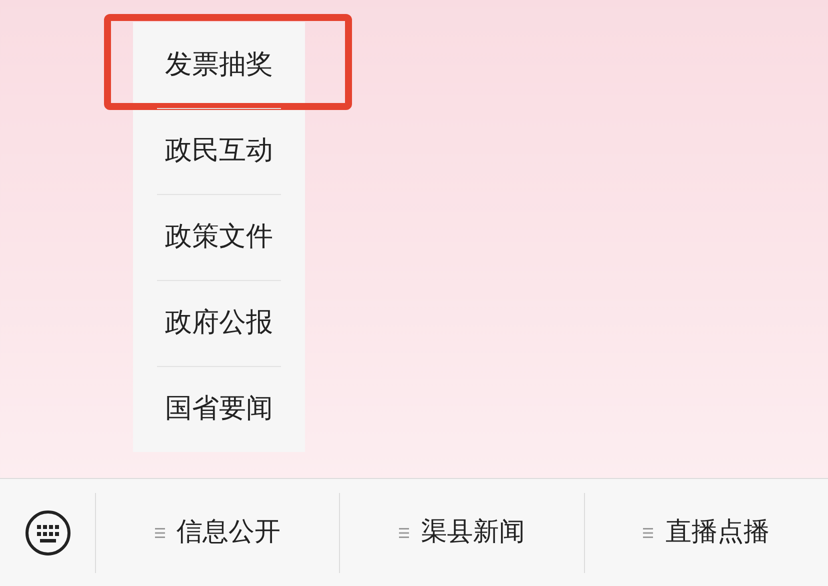 This screenshot has width=828, height=586. What do you see at coordinates (219, 237) in the screenshot?
I see `submenu-item: 政策文件` at bounding box center [219, 237].